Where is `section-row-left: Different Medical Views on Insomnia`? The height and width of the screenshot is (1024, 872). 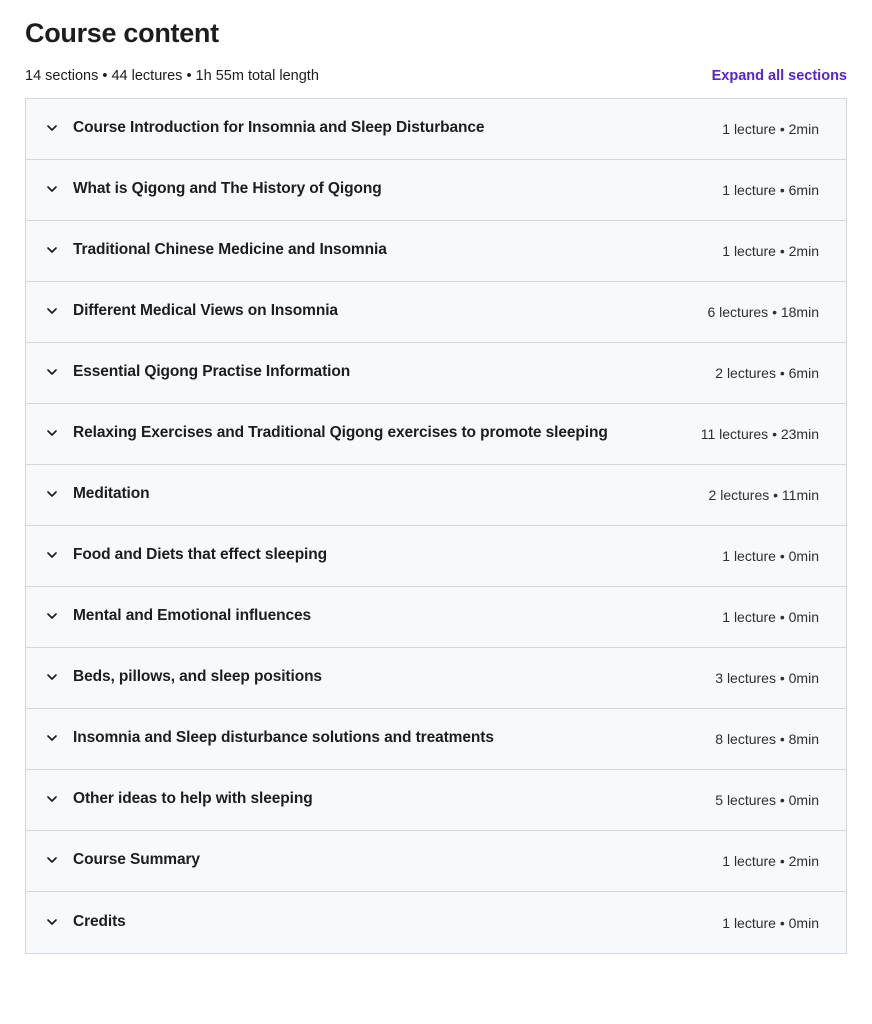
section-row-left: Different Medical Views on Insomnia is located at coordinates (369, 311).